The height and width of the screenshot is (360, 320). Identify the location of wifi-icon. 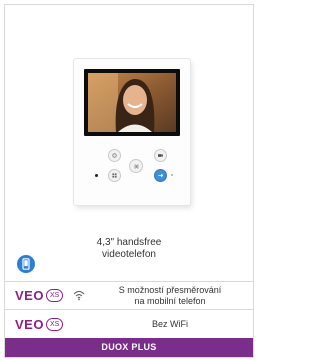
(79, 295).